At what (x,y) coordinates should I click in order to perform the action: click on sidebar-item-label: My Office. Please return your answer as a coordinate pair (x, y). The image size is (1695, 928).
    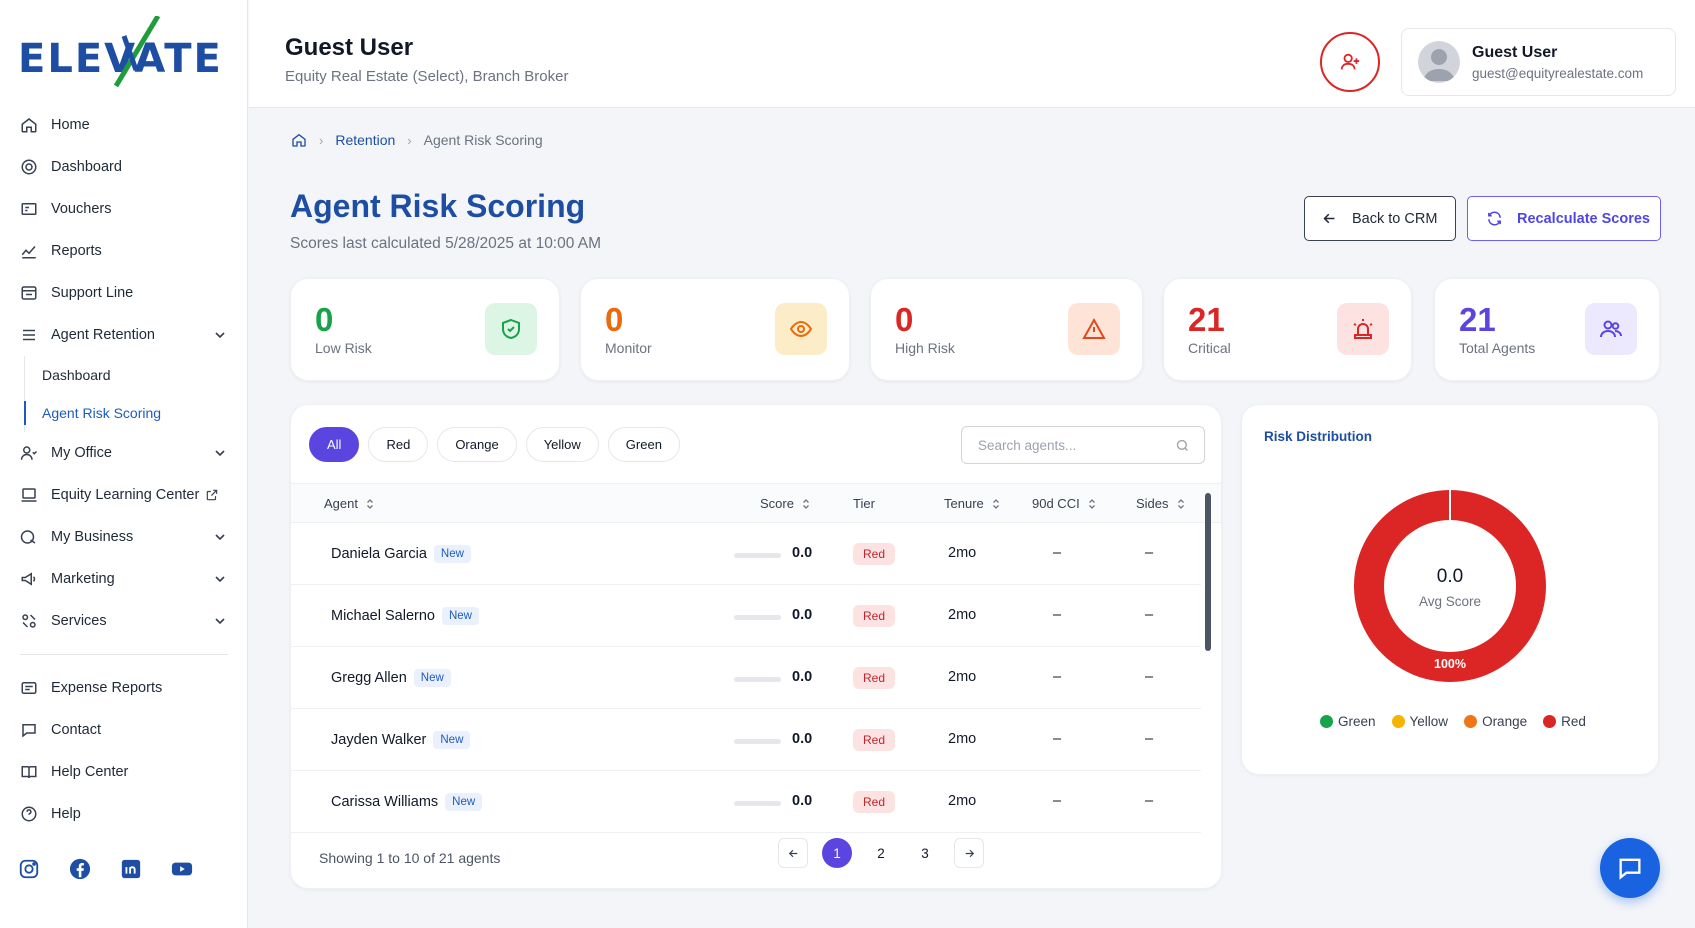
    Looking at the image, I should click on (81, 453).